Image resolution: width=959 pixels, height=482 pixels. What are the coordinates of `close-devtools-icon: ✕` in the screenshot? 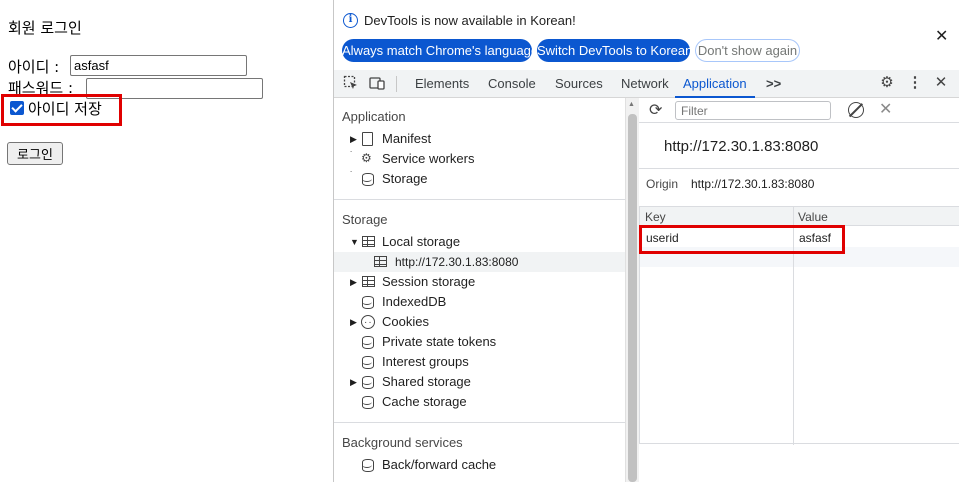 It's located at (941, 83).